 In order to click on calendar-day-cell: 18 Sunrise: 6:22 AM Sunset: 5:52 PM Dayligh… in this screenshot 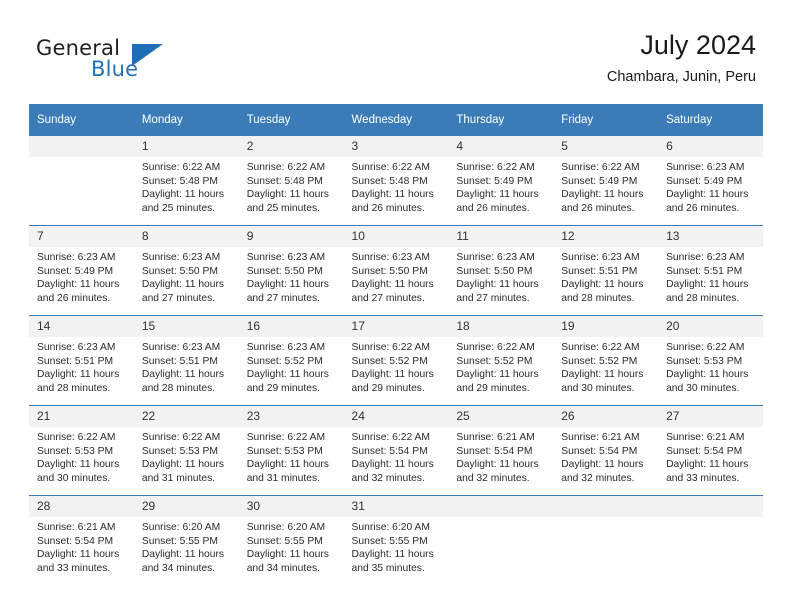, I will do `click(501, 360)`.